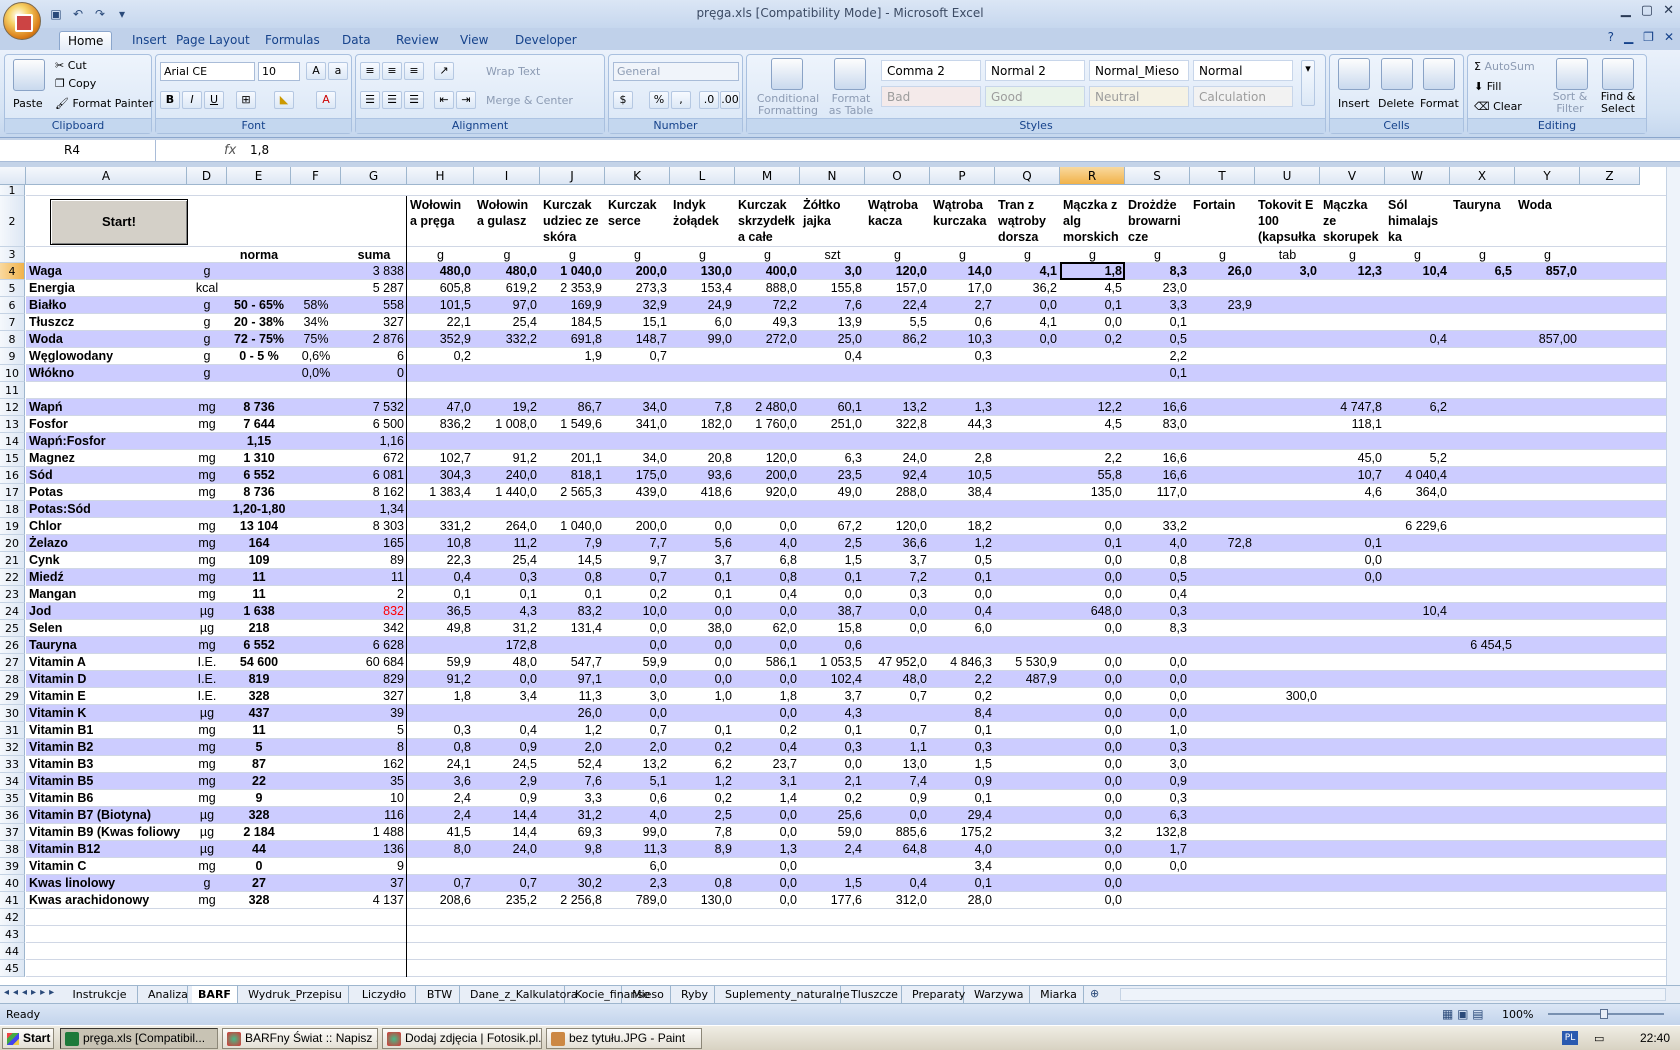 The height and width of the screenshot is (1050, 1680). Describe the element at coordinates (417, 40) in the screenshot. I see `tab-review: Review` at that location.